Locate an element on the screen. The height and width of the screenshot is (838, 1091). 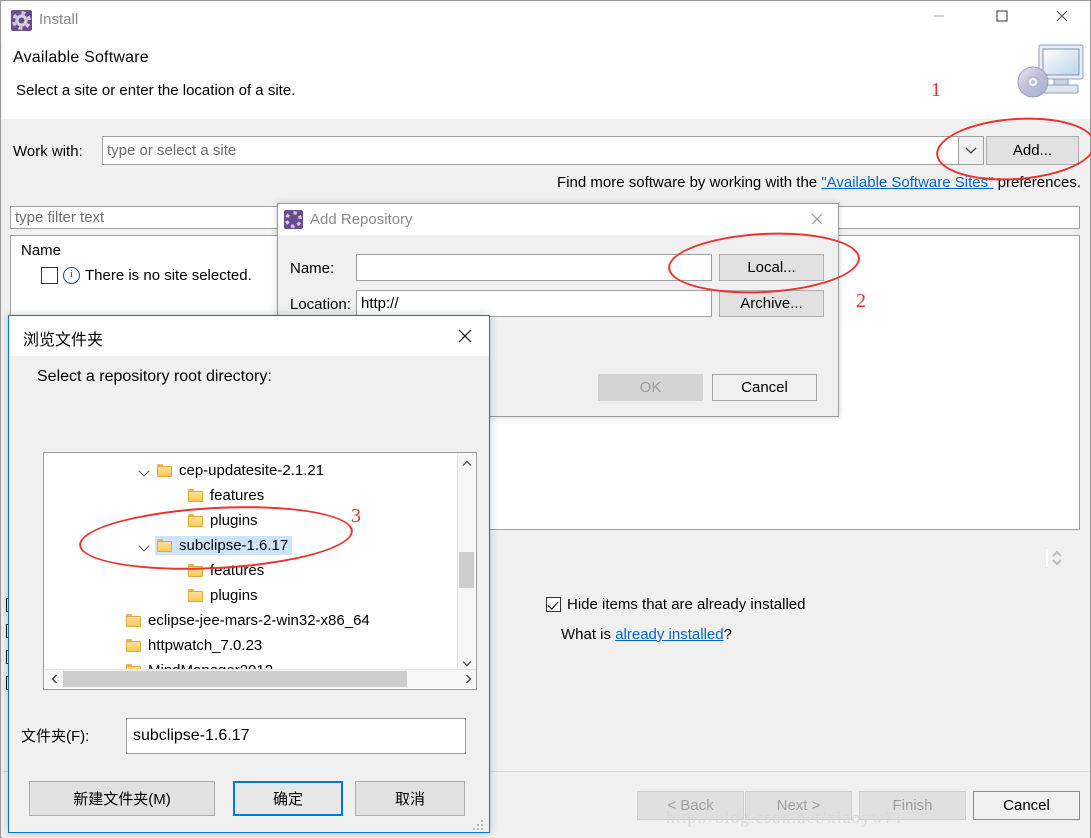
what-is-suffix: ? is located at coordinates (727, 634).